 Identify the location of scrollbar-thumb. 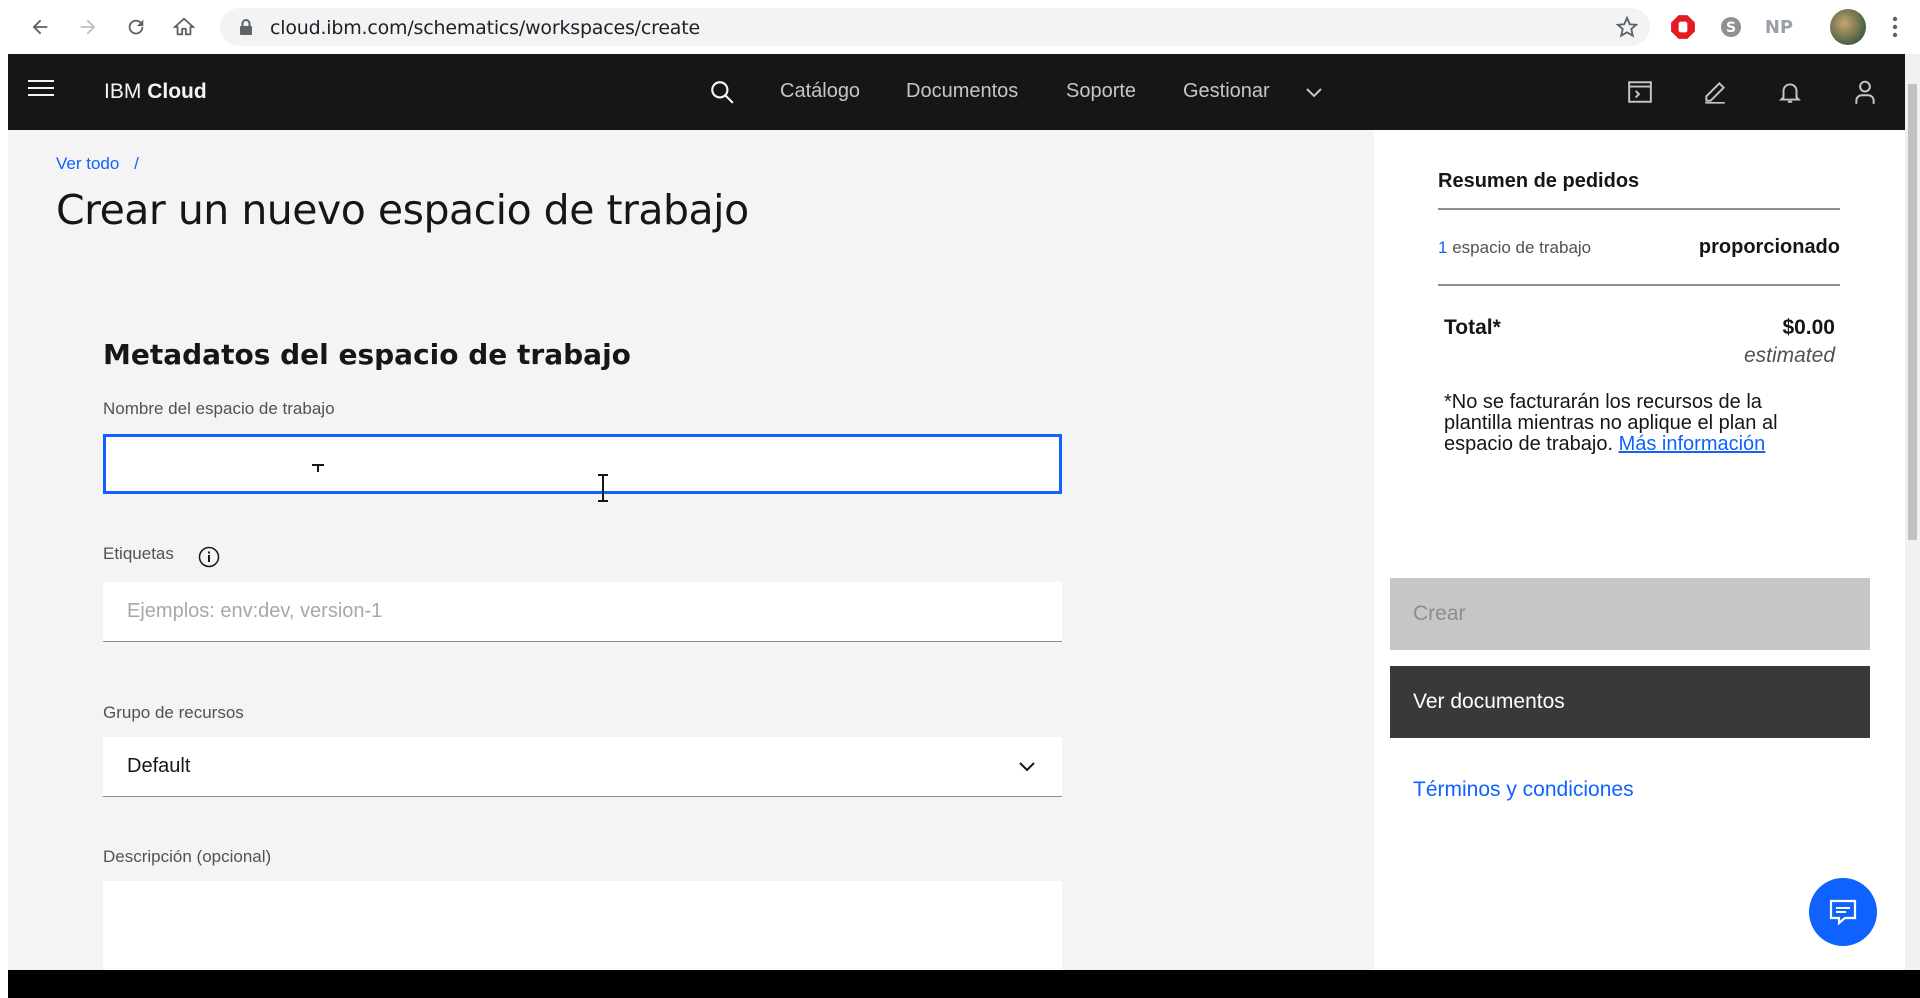
(1912, 312).